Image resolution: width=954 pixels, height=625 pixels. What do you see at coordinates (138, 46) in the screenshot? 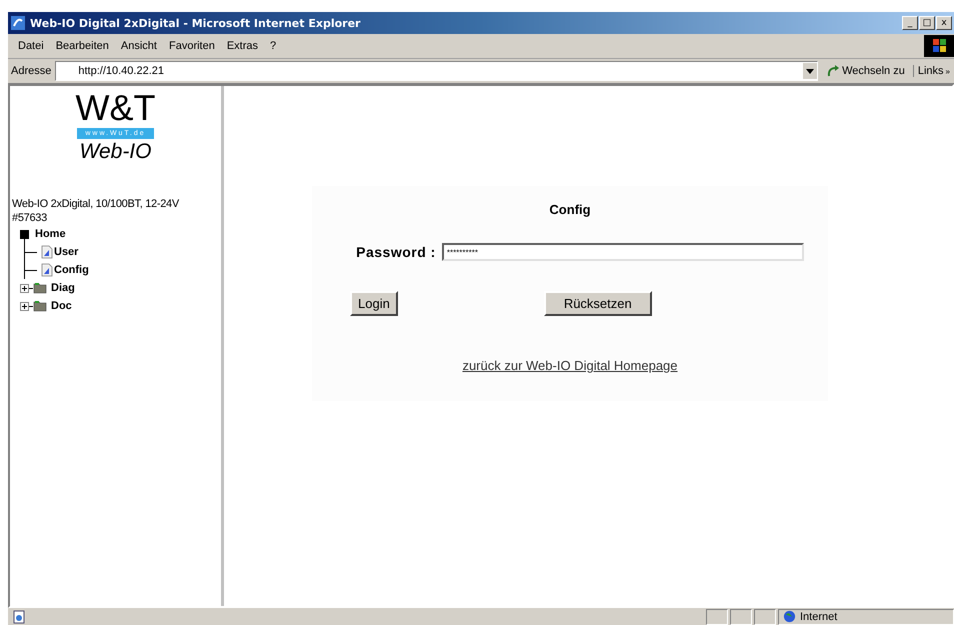
I see `menu-item: Ansicht` at bounding box center [138, 46].